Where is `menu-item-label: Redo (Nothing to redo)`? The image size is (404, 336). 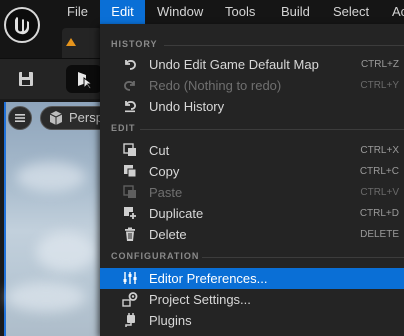 menu-item-label: Redo (Nothing to redo) is located at coordinates (215, 85).